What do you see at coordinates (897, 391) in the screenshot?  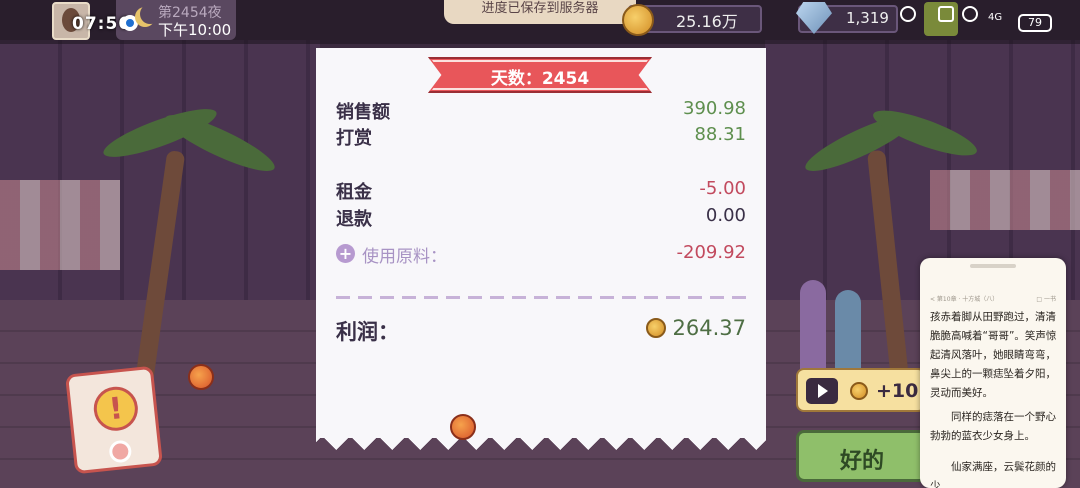 I see `ad-reward-label: +10` at bounding box center [897, 391].